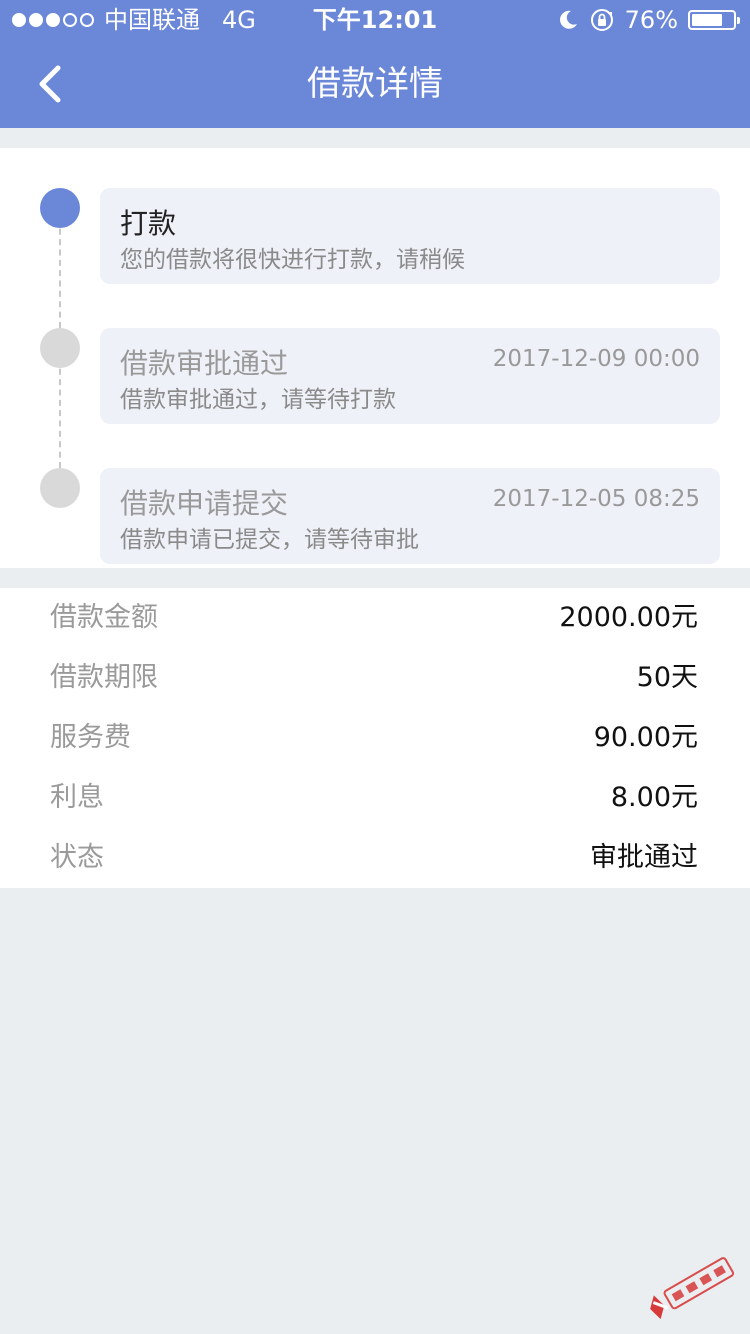 Image resolution: width=750 pixels, height=1334 pixels. What do you see at coordinates (602, 20) in the screenshot?
I see `rotation-lock-icon` at bounding box center [602, 20].